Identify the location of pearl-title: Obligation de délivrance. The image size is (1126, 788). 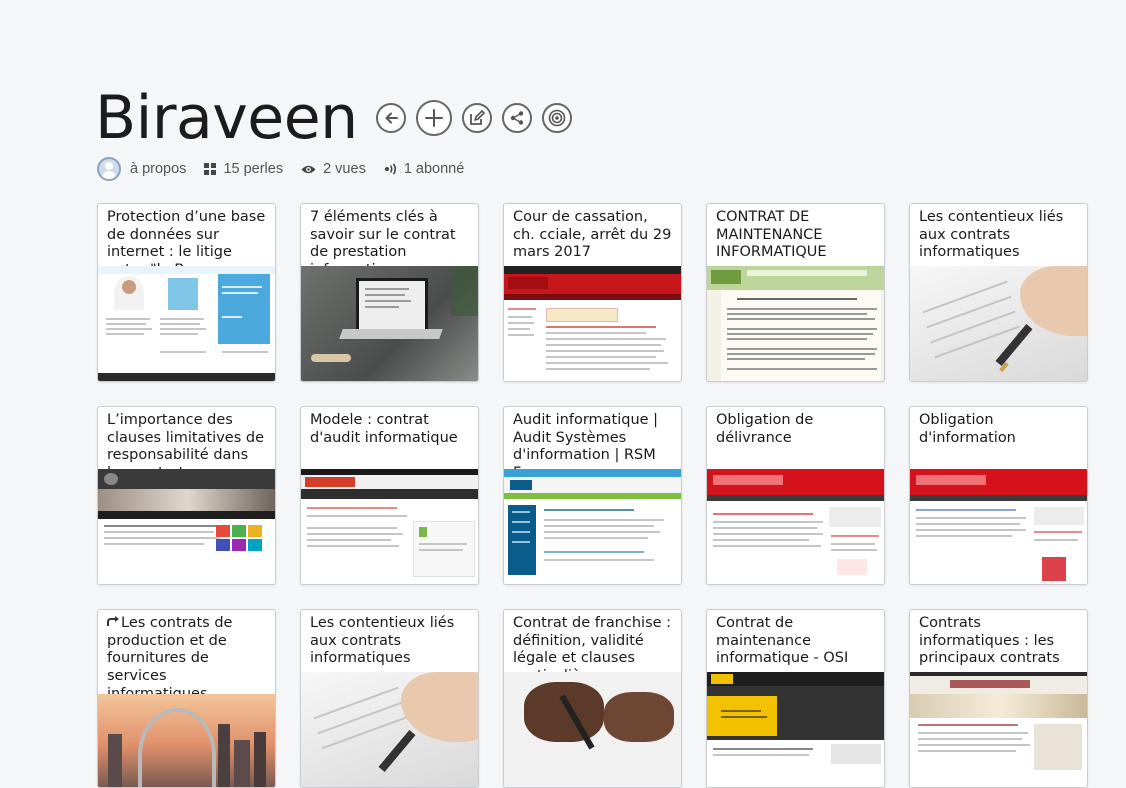
(765, 429).